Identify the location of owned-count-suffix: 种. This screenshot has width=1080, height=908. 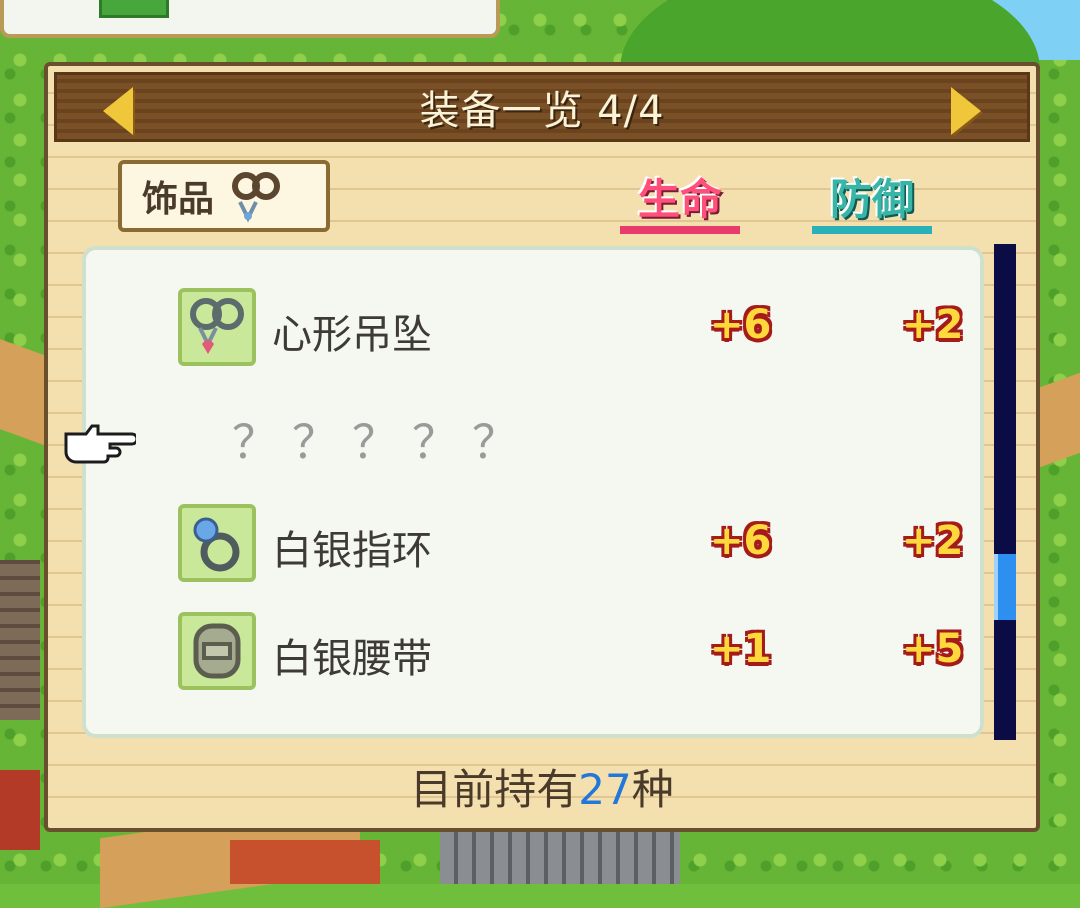
(652, 789).